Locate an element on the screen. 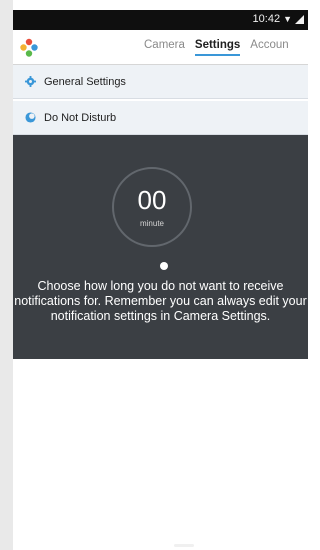 The height and width of the screenshot is (550, 320). moon-icon is located at coordinates (30, 117).